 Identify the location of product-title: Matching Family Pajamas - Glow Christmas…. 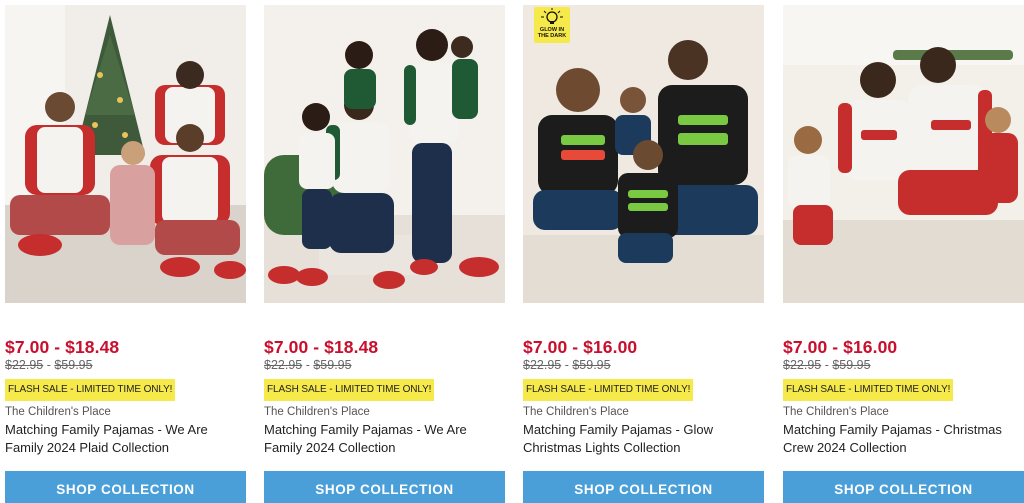
(643, 439).